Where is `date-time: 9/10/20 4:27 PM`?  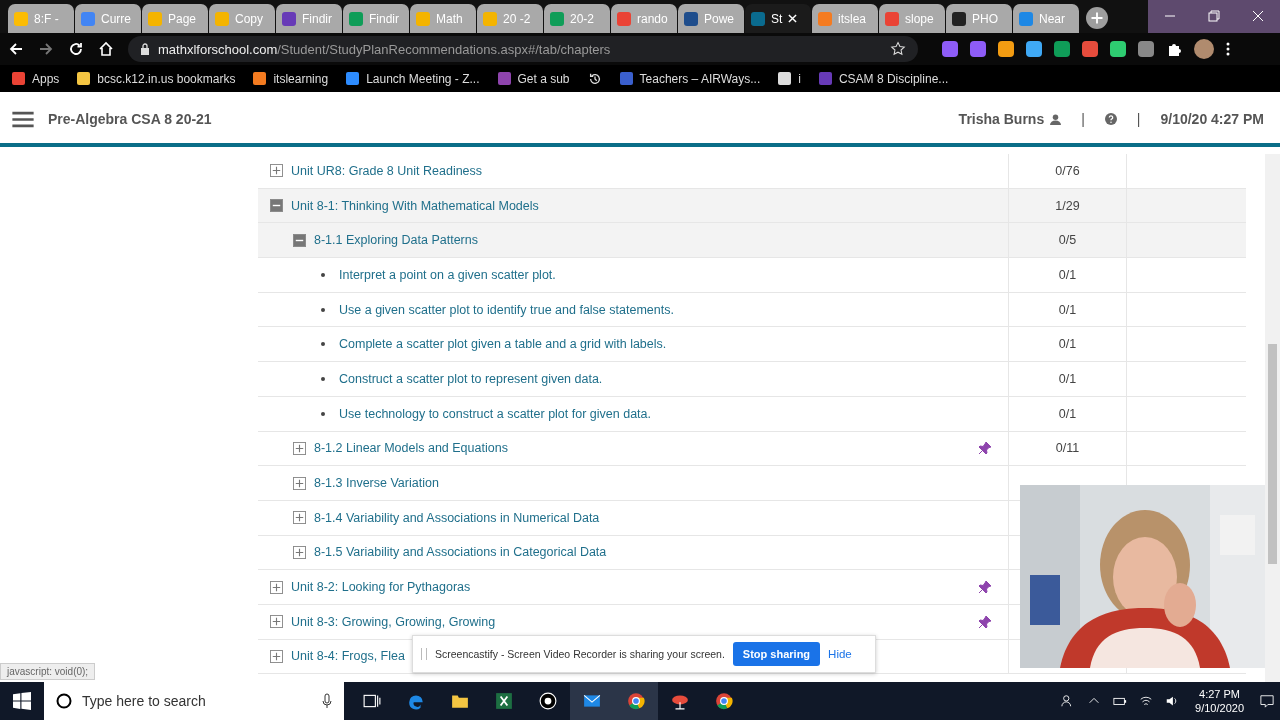 date-time: 9/10/20 4:27 PM is located at coordinates (1212, 119).